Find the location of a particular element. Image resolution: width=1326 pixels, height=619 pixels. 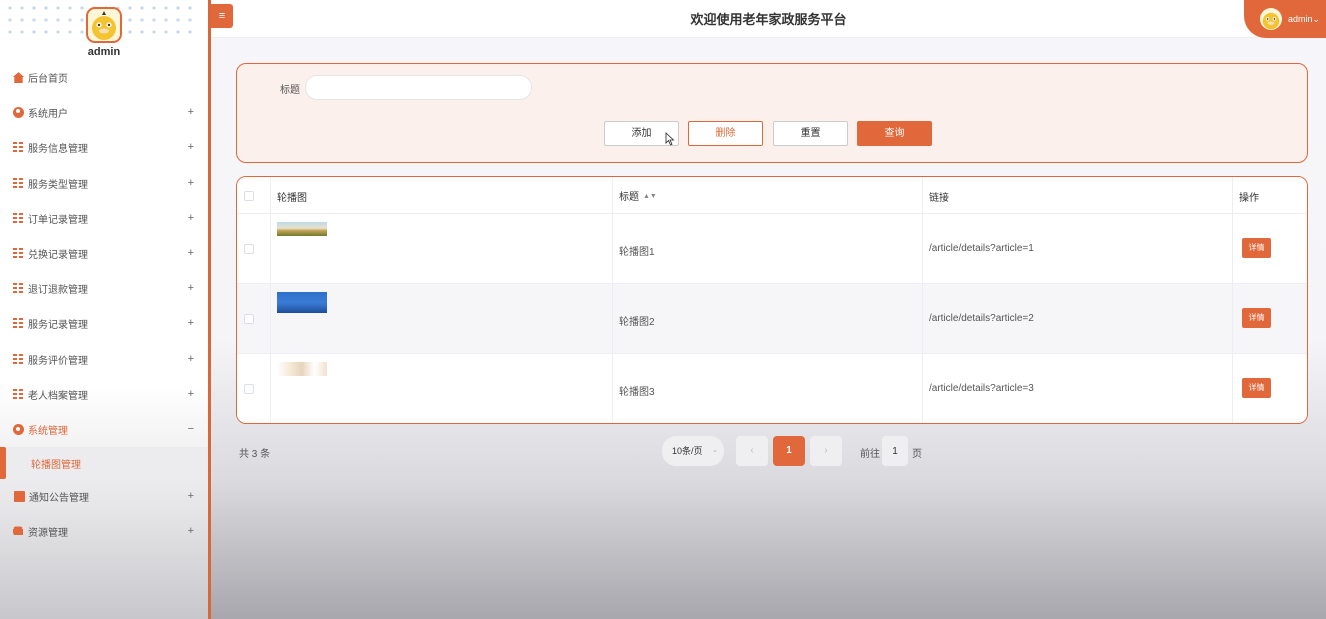

sidebar-item-label: 老人档案管理 is located at coordinates (58, 396).